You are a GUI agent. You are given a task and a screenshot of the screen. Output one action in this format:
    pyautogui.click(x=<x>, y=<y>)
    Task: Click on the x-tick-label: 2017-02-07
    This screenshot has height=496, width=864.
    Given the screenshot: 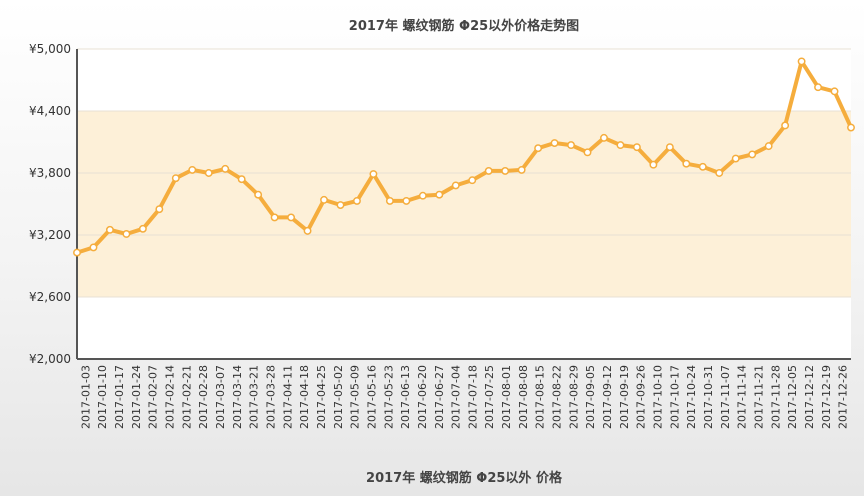 What is the action you would take?
    pyautogui.click(x=153, y=397)
    